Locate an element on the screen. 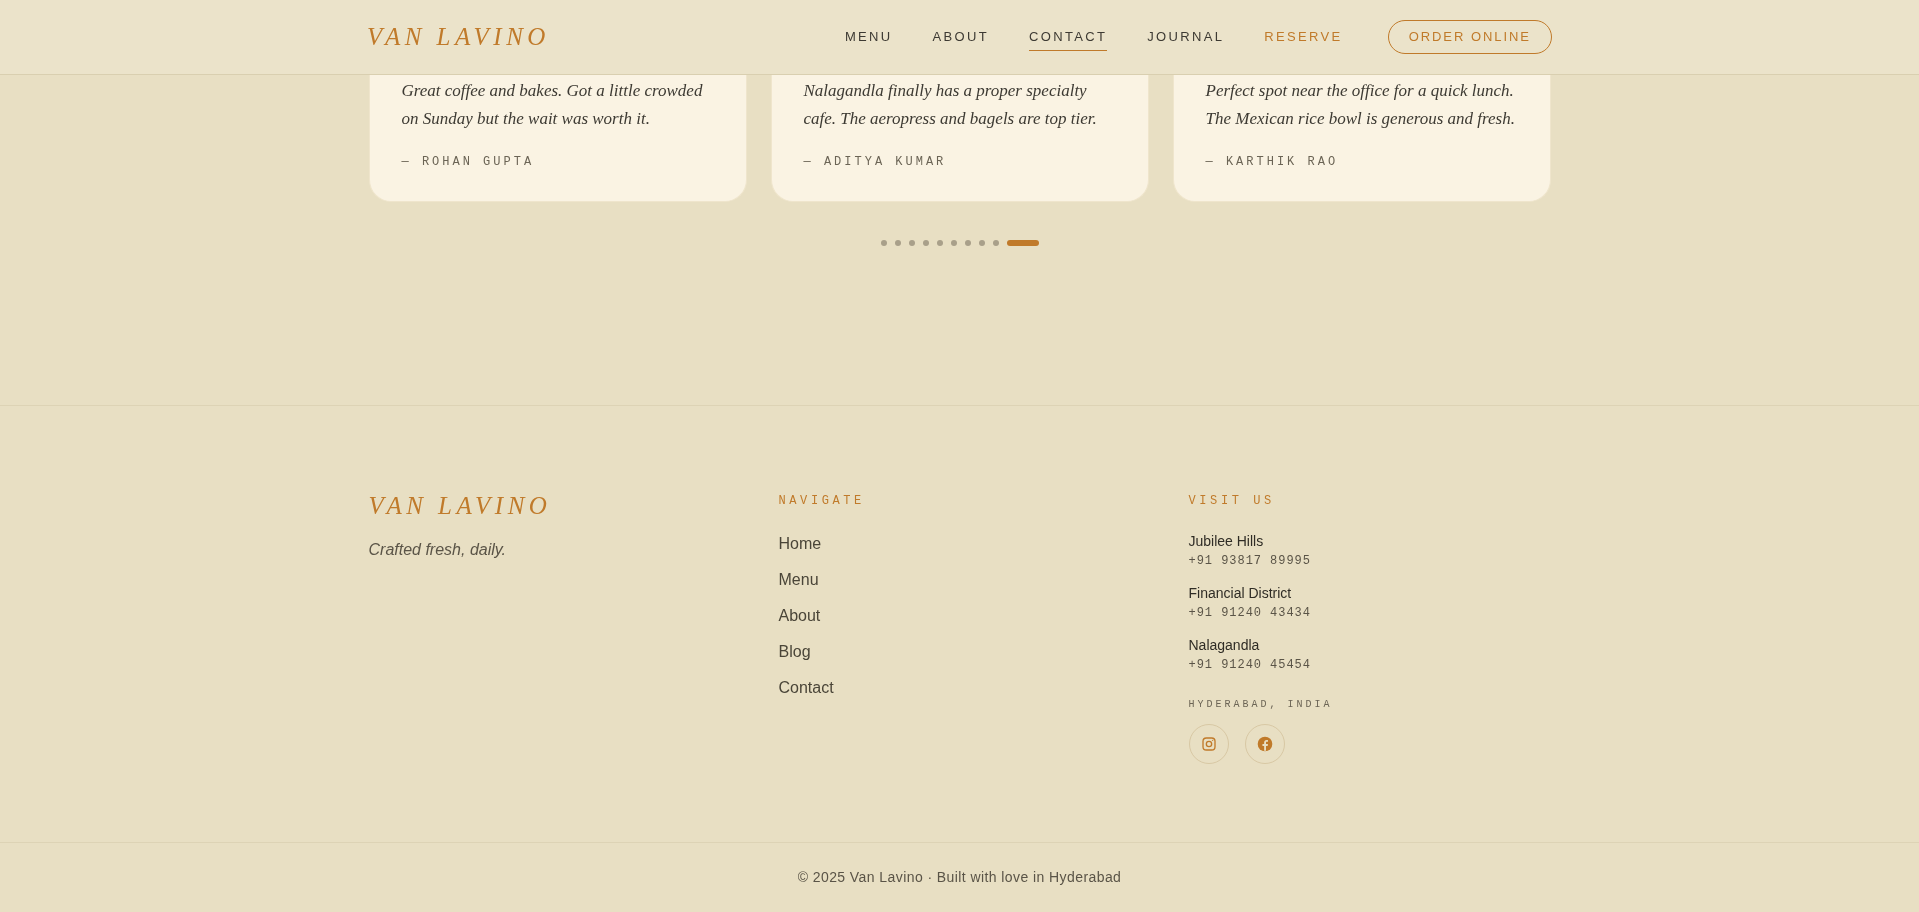 This screenshot has width=1919, height=912. tagline: Crafted fresh, daily. is located at coordinates (438, 550).